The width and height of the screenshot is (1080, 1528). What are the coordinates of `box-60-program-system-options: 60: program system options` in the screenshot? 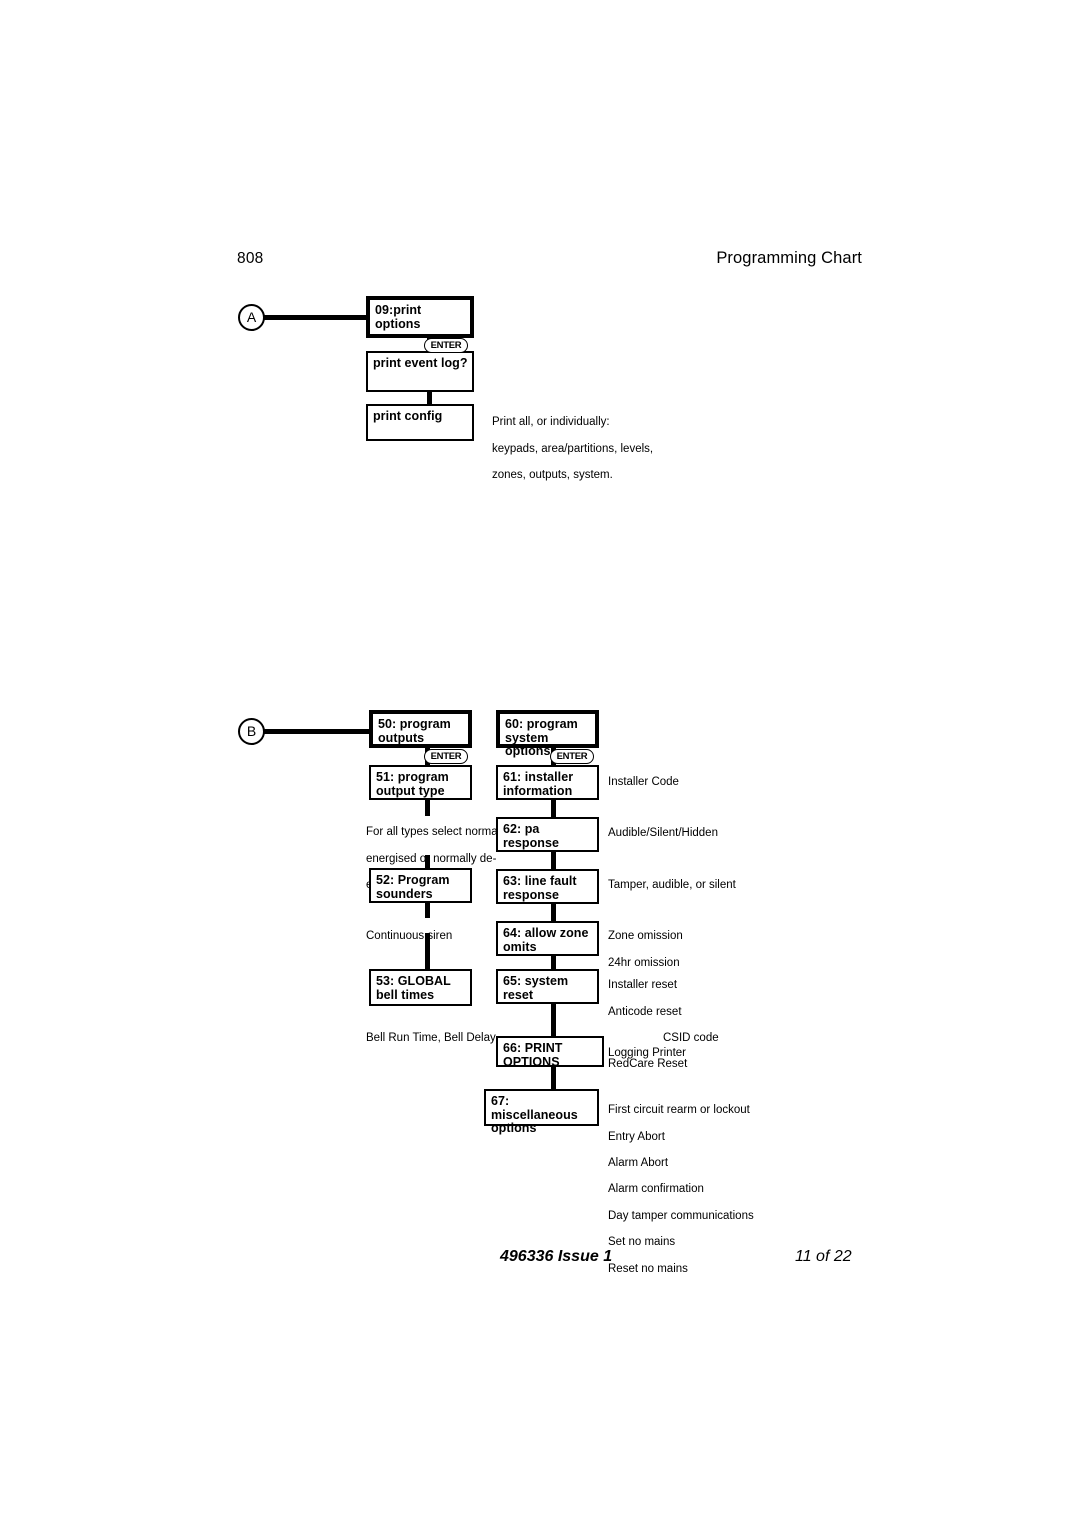 It's located at (547, 734).